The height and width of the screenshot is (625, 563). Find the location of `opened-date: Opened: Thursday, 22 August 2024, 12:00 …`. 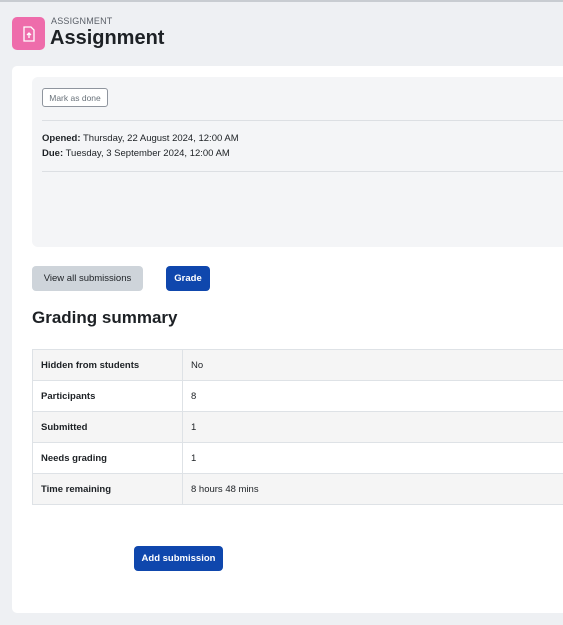

opened-date: Opened: Thursday, 22 August 2024, 12:00 … is located at coordinates (140, 138).